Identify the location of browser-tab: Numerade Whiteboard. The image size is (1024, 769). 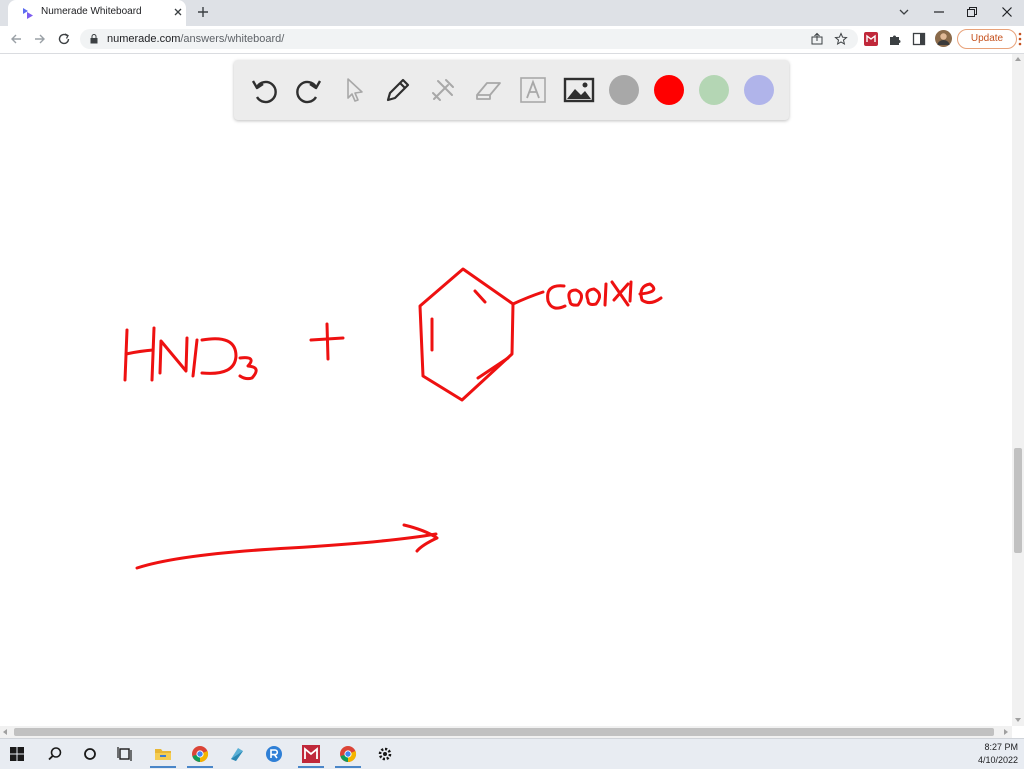
(97, 13).